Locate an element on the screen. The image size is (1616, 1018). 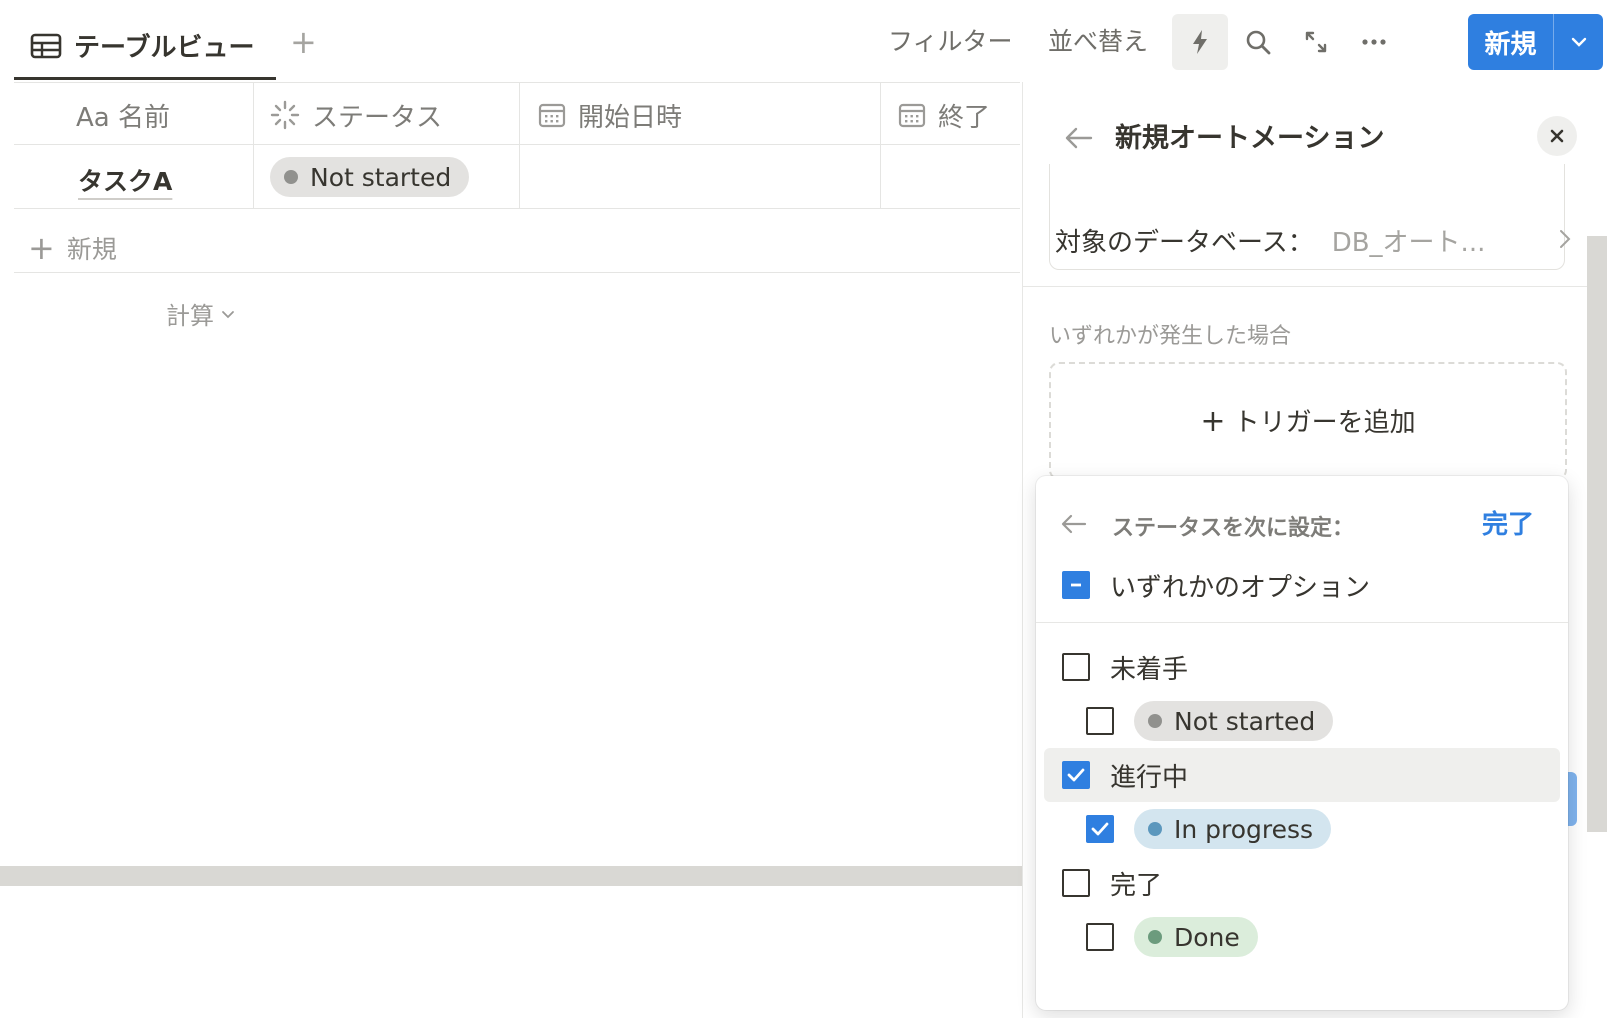
column-header-status: ステータス is located at coordinates (356, 115).